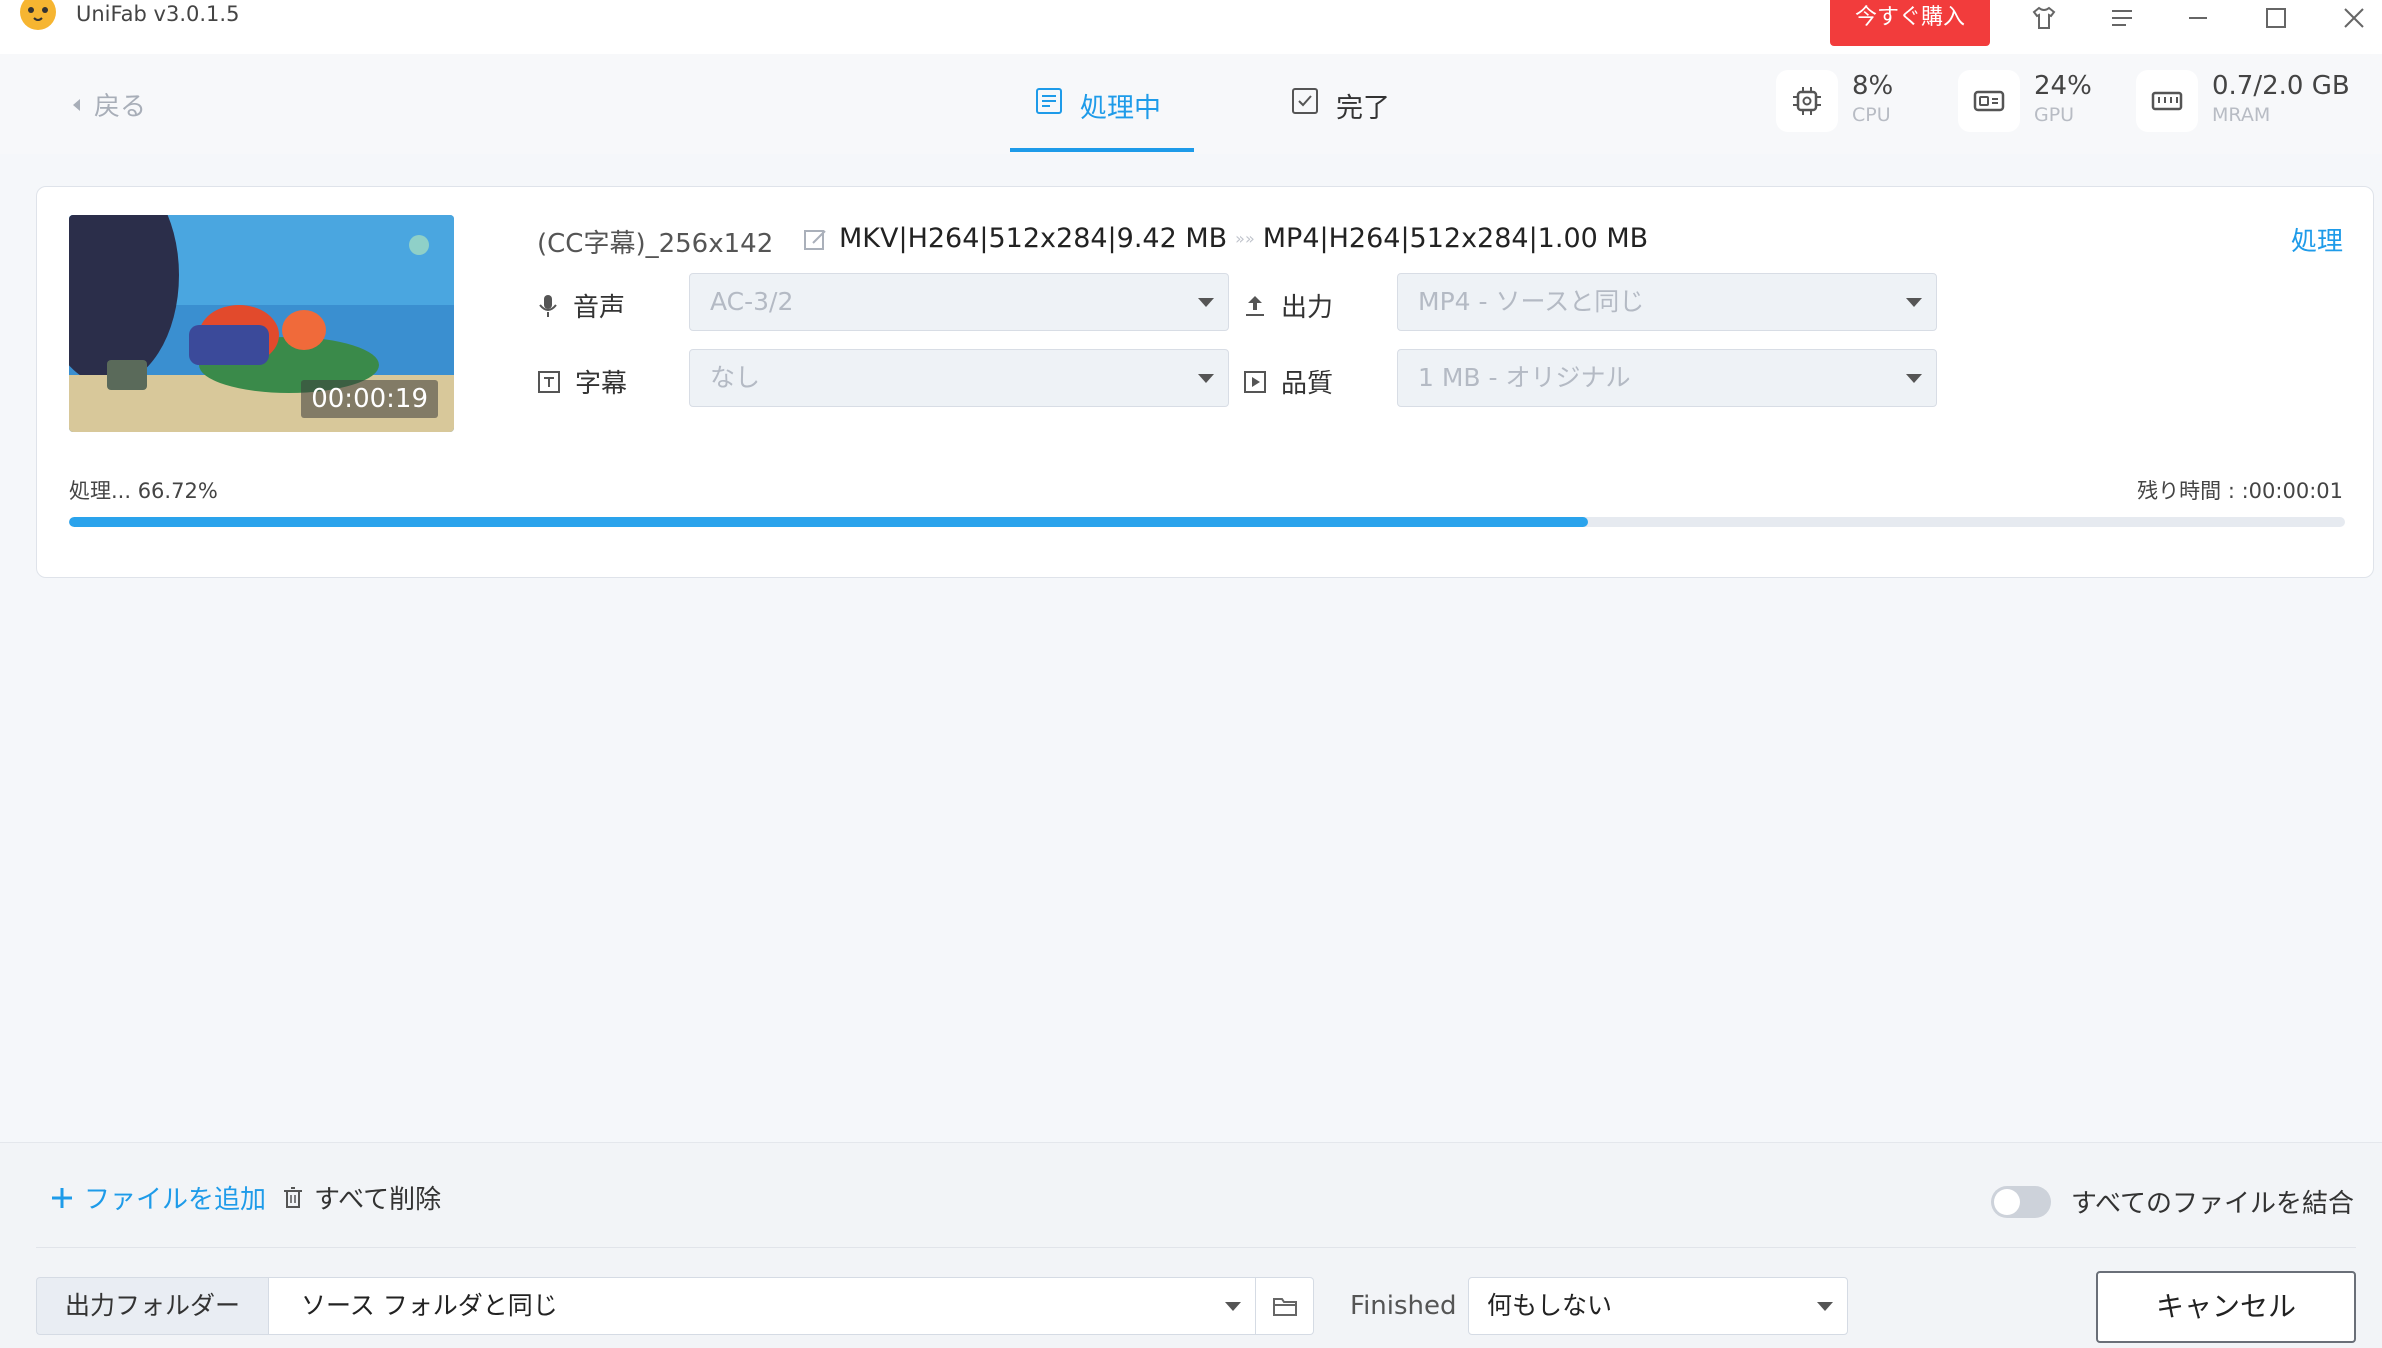 This screenshot has height=1348, width=2382. I want to click on microphone-icon, so click(548, 305).